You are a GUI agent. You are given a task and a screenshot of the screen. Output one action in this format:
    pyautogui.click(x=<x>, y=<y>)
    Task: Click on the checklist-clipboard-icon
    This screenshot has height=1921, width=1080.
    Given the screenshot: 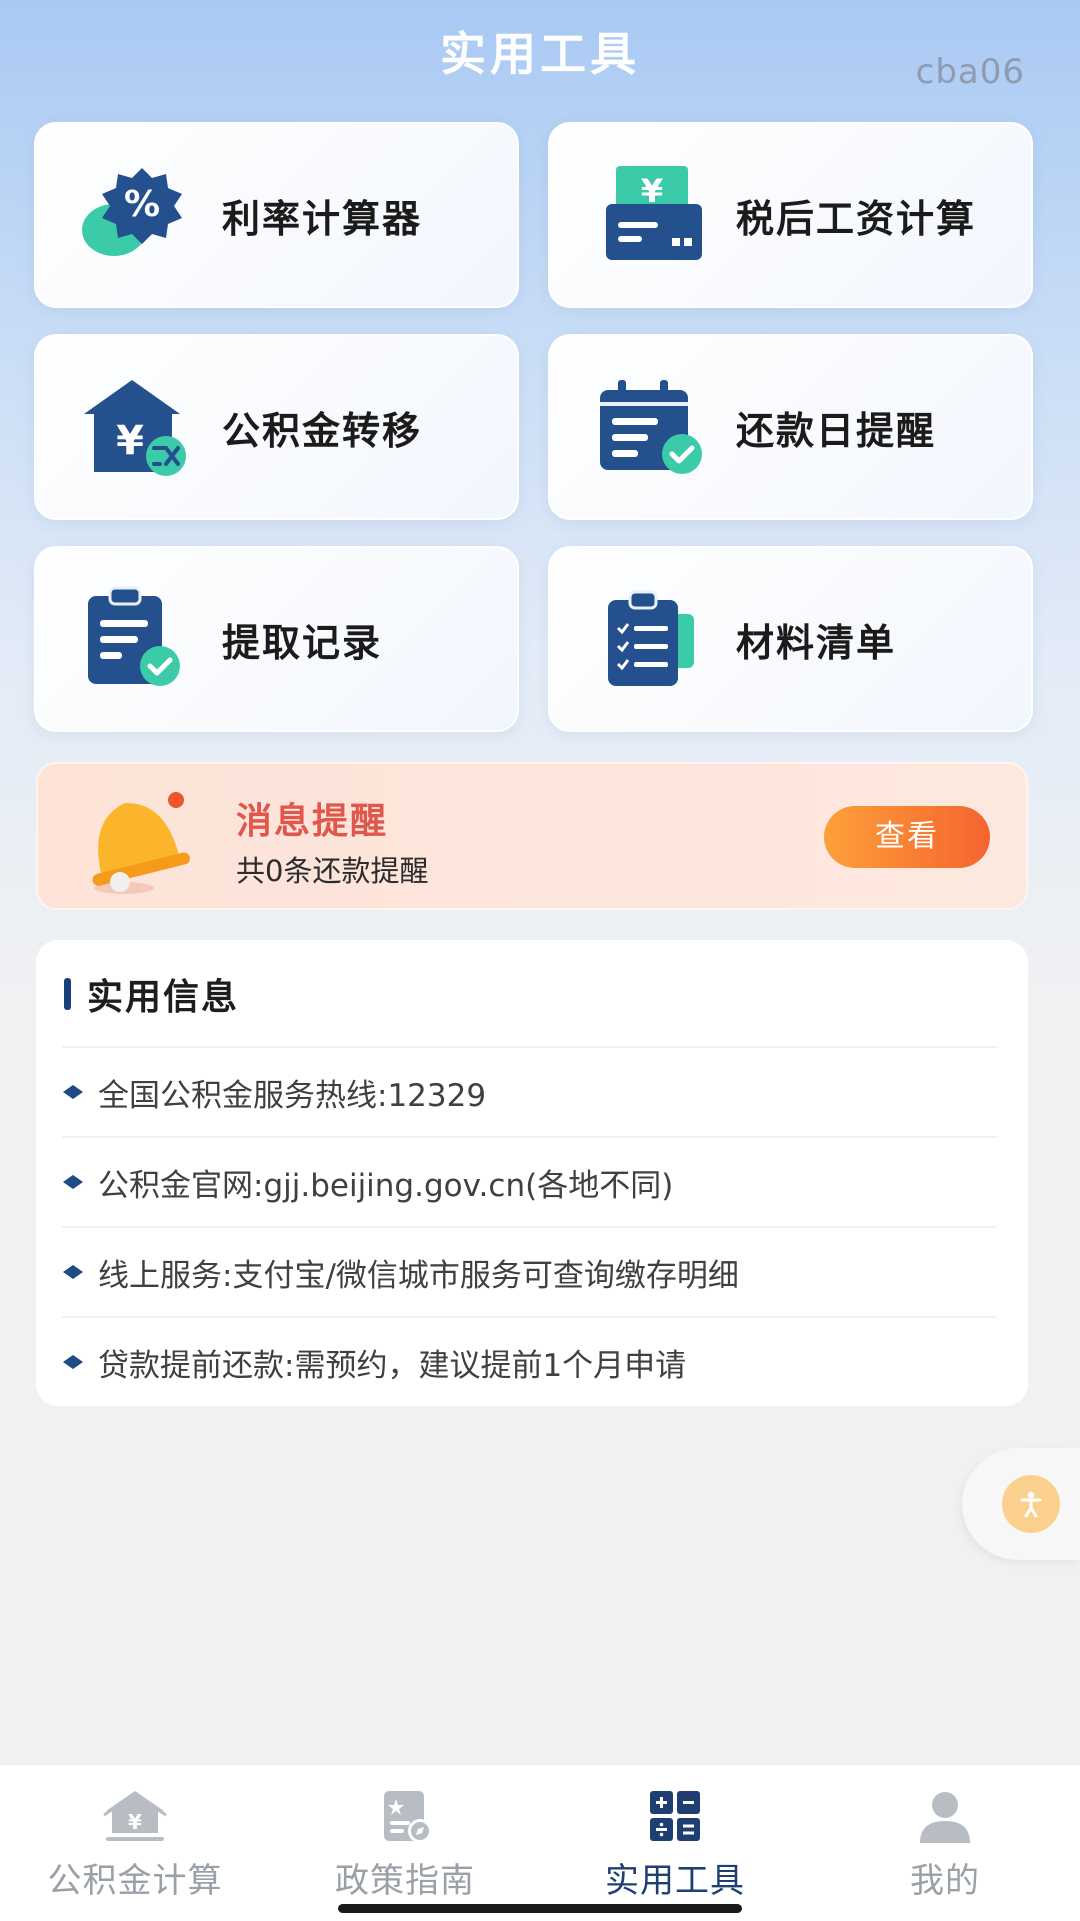 What is the action you would take?
    pyautogui.click(x=651, y=638)
    